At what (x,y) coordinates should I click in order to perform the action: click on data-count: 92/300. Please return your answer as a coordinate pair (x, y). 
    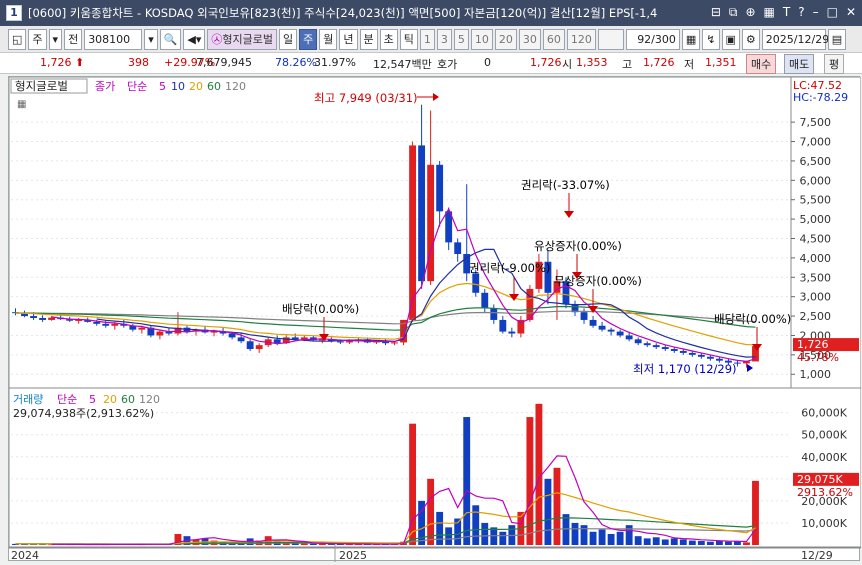
    Looking at the image, I should click on (652, 39).